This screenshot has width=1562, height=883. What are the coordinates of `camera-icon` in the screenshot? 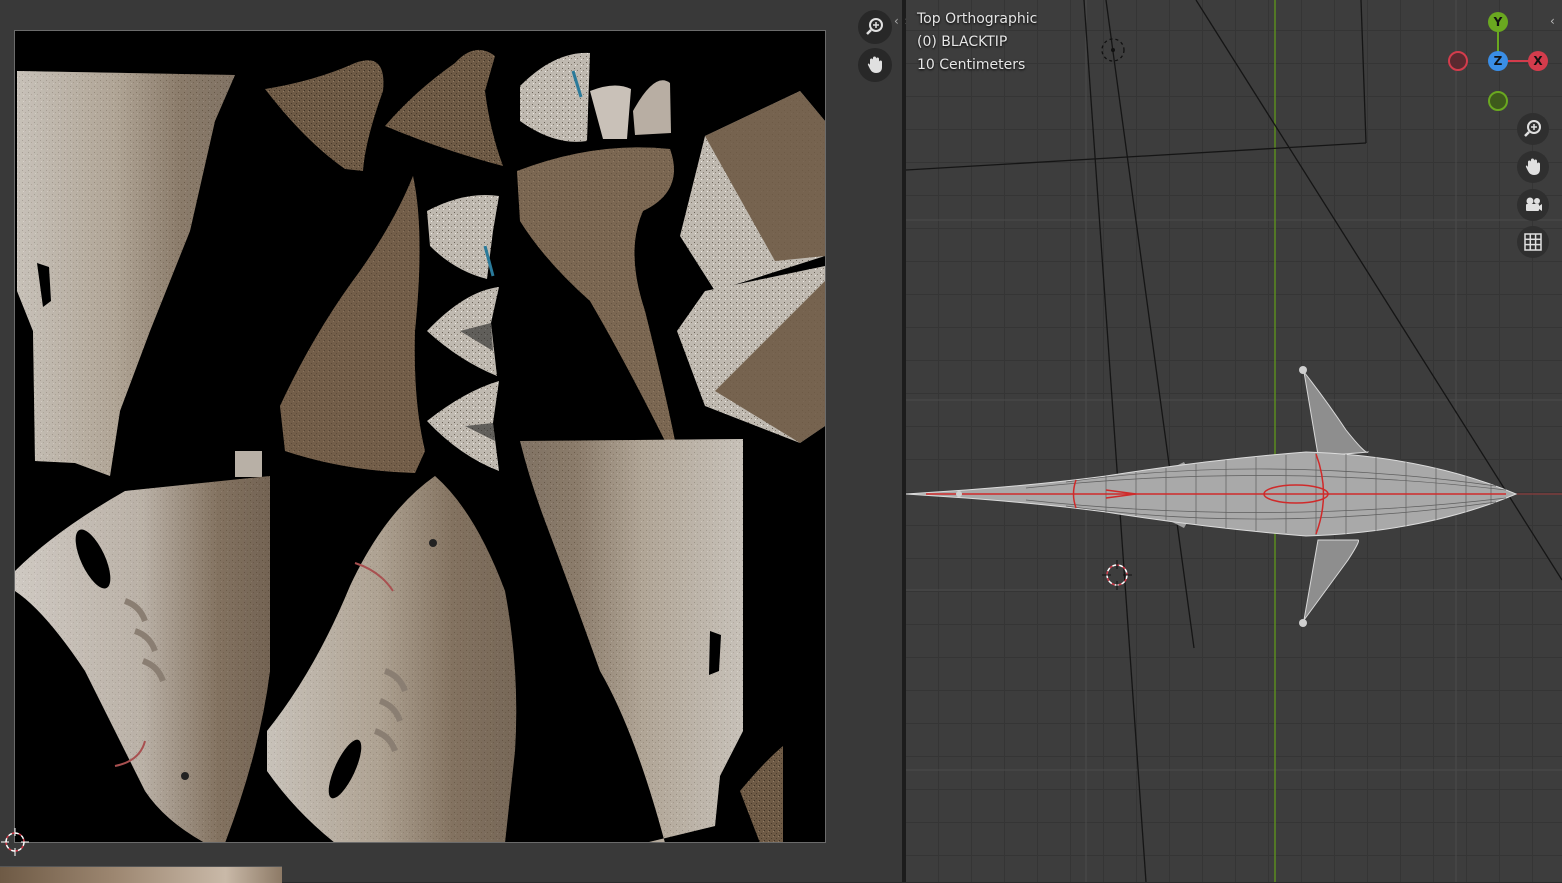 It's located at (1533, 205).